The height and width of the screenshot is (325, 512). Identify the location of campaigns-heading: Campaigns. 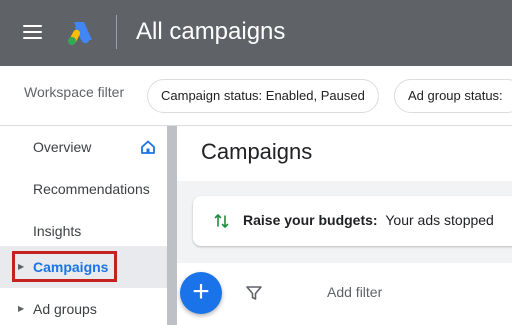
(257, 151).